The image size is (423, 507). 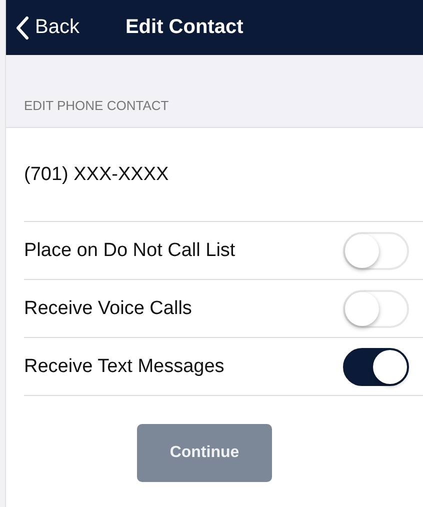 What do you see at coordinates (184, 27) in the screenshot?
I see `screen-title: Edit Contact` at bounding box center [184, 27].